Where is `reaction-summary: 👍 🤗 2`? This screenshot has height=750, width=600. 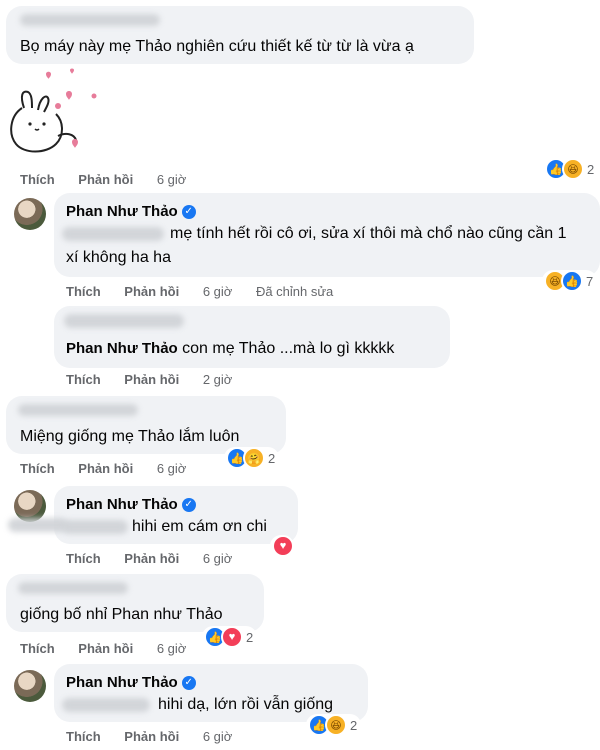 reaction-summary: 👍 🤗 2 is located at coordinates (252, 458).